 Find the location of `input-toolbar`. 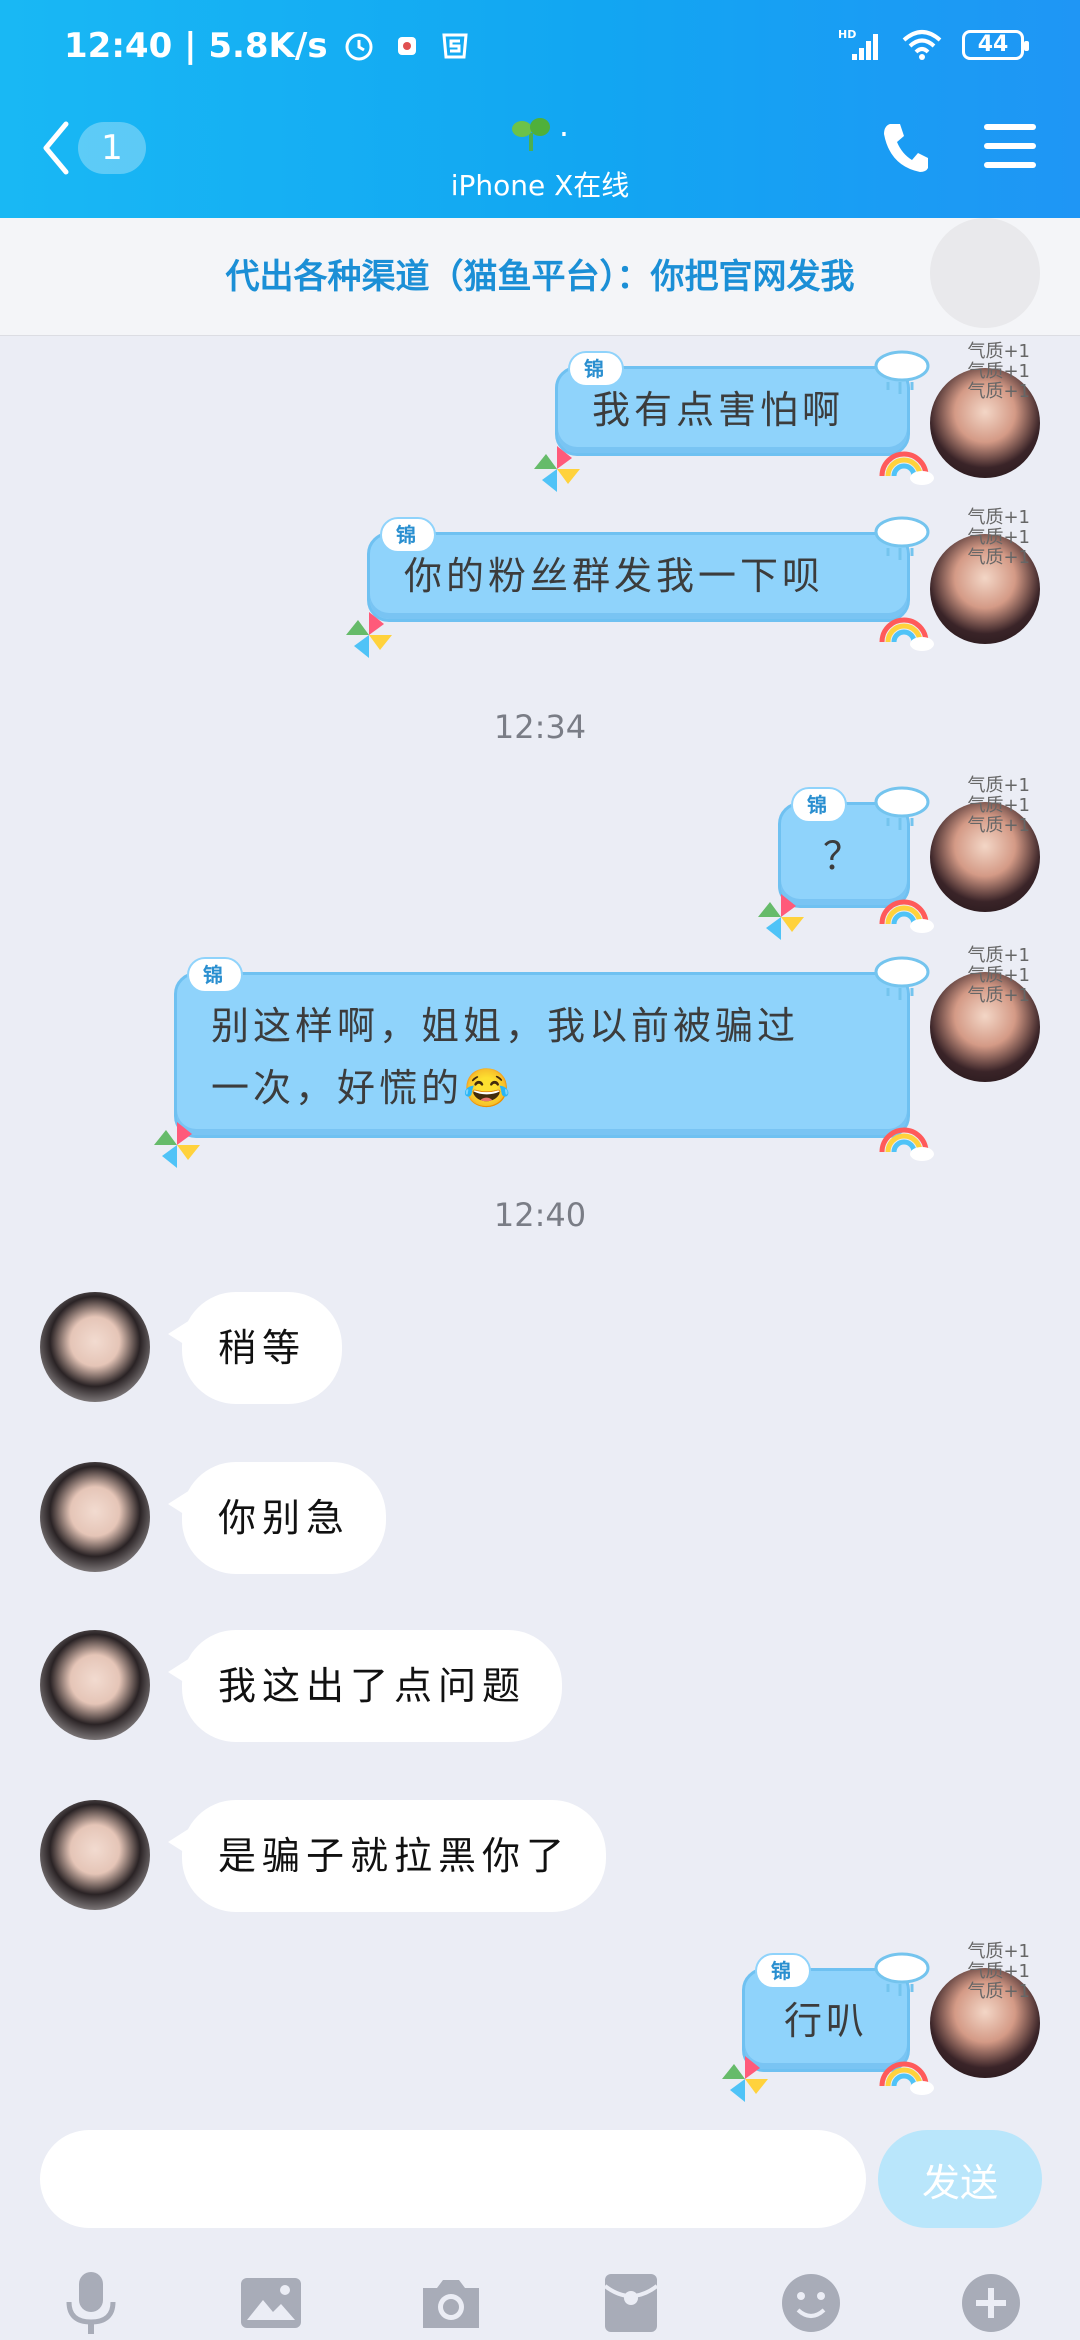

input-toolbar is located at coordinates (540, 2303).